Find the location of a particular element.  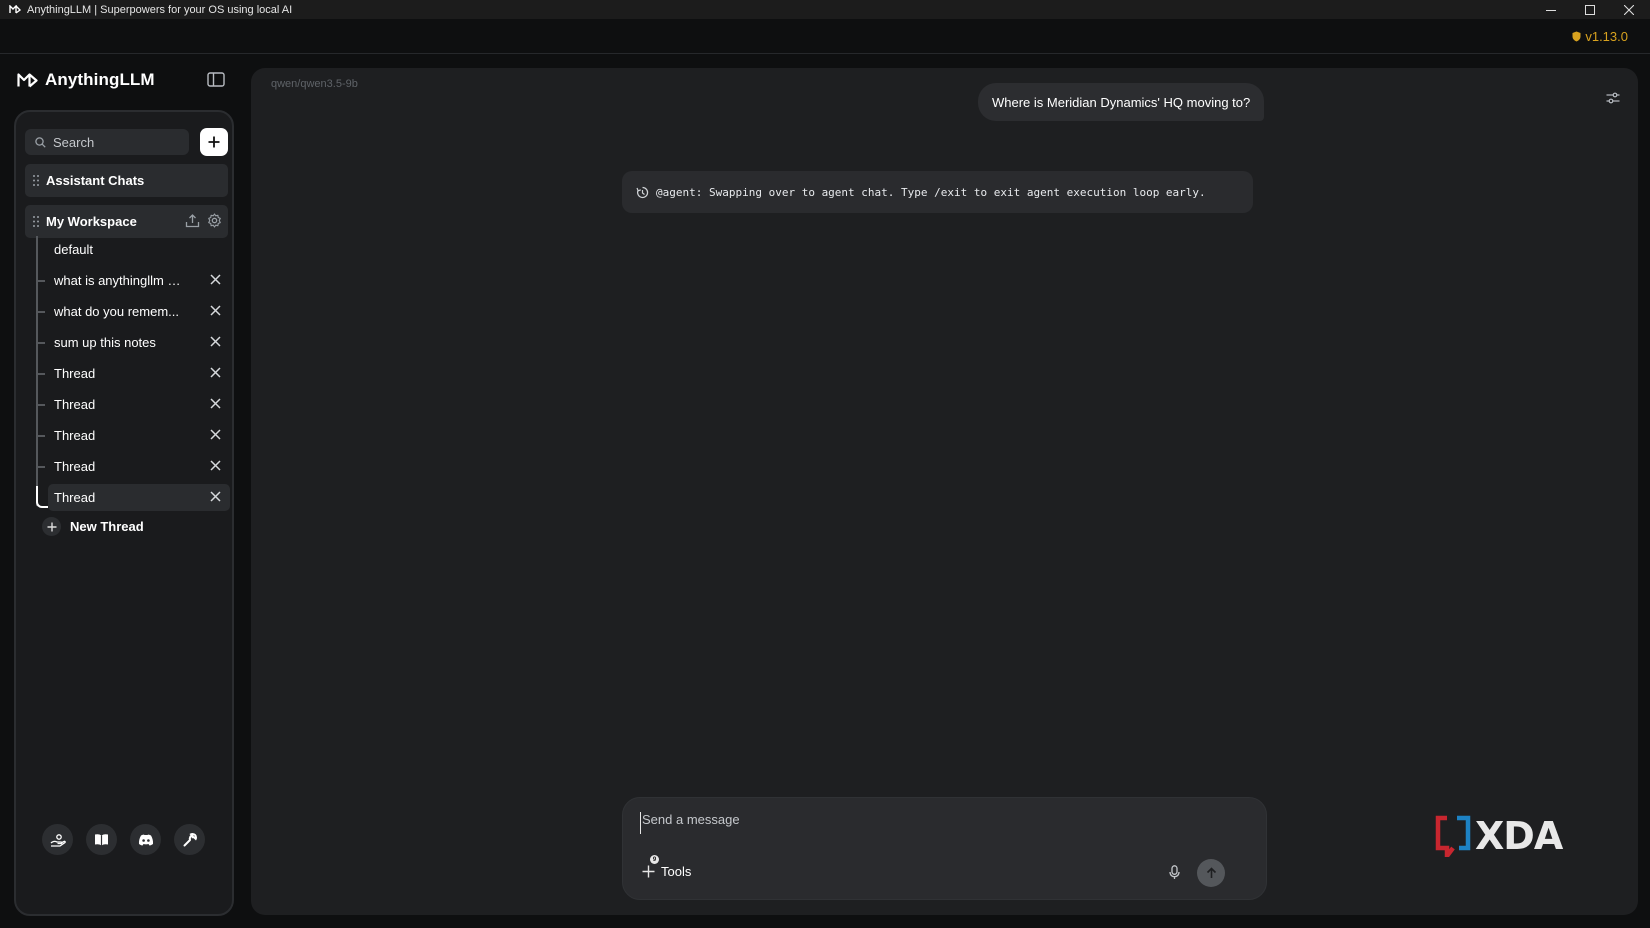

watermark-text: XDA is located at coordinates (1519, 836).